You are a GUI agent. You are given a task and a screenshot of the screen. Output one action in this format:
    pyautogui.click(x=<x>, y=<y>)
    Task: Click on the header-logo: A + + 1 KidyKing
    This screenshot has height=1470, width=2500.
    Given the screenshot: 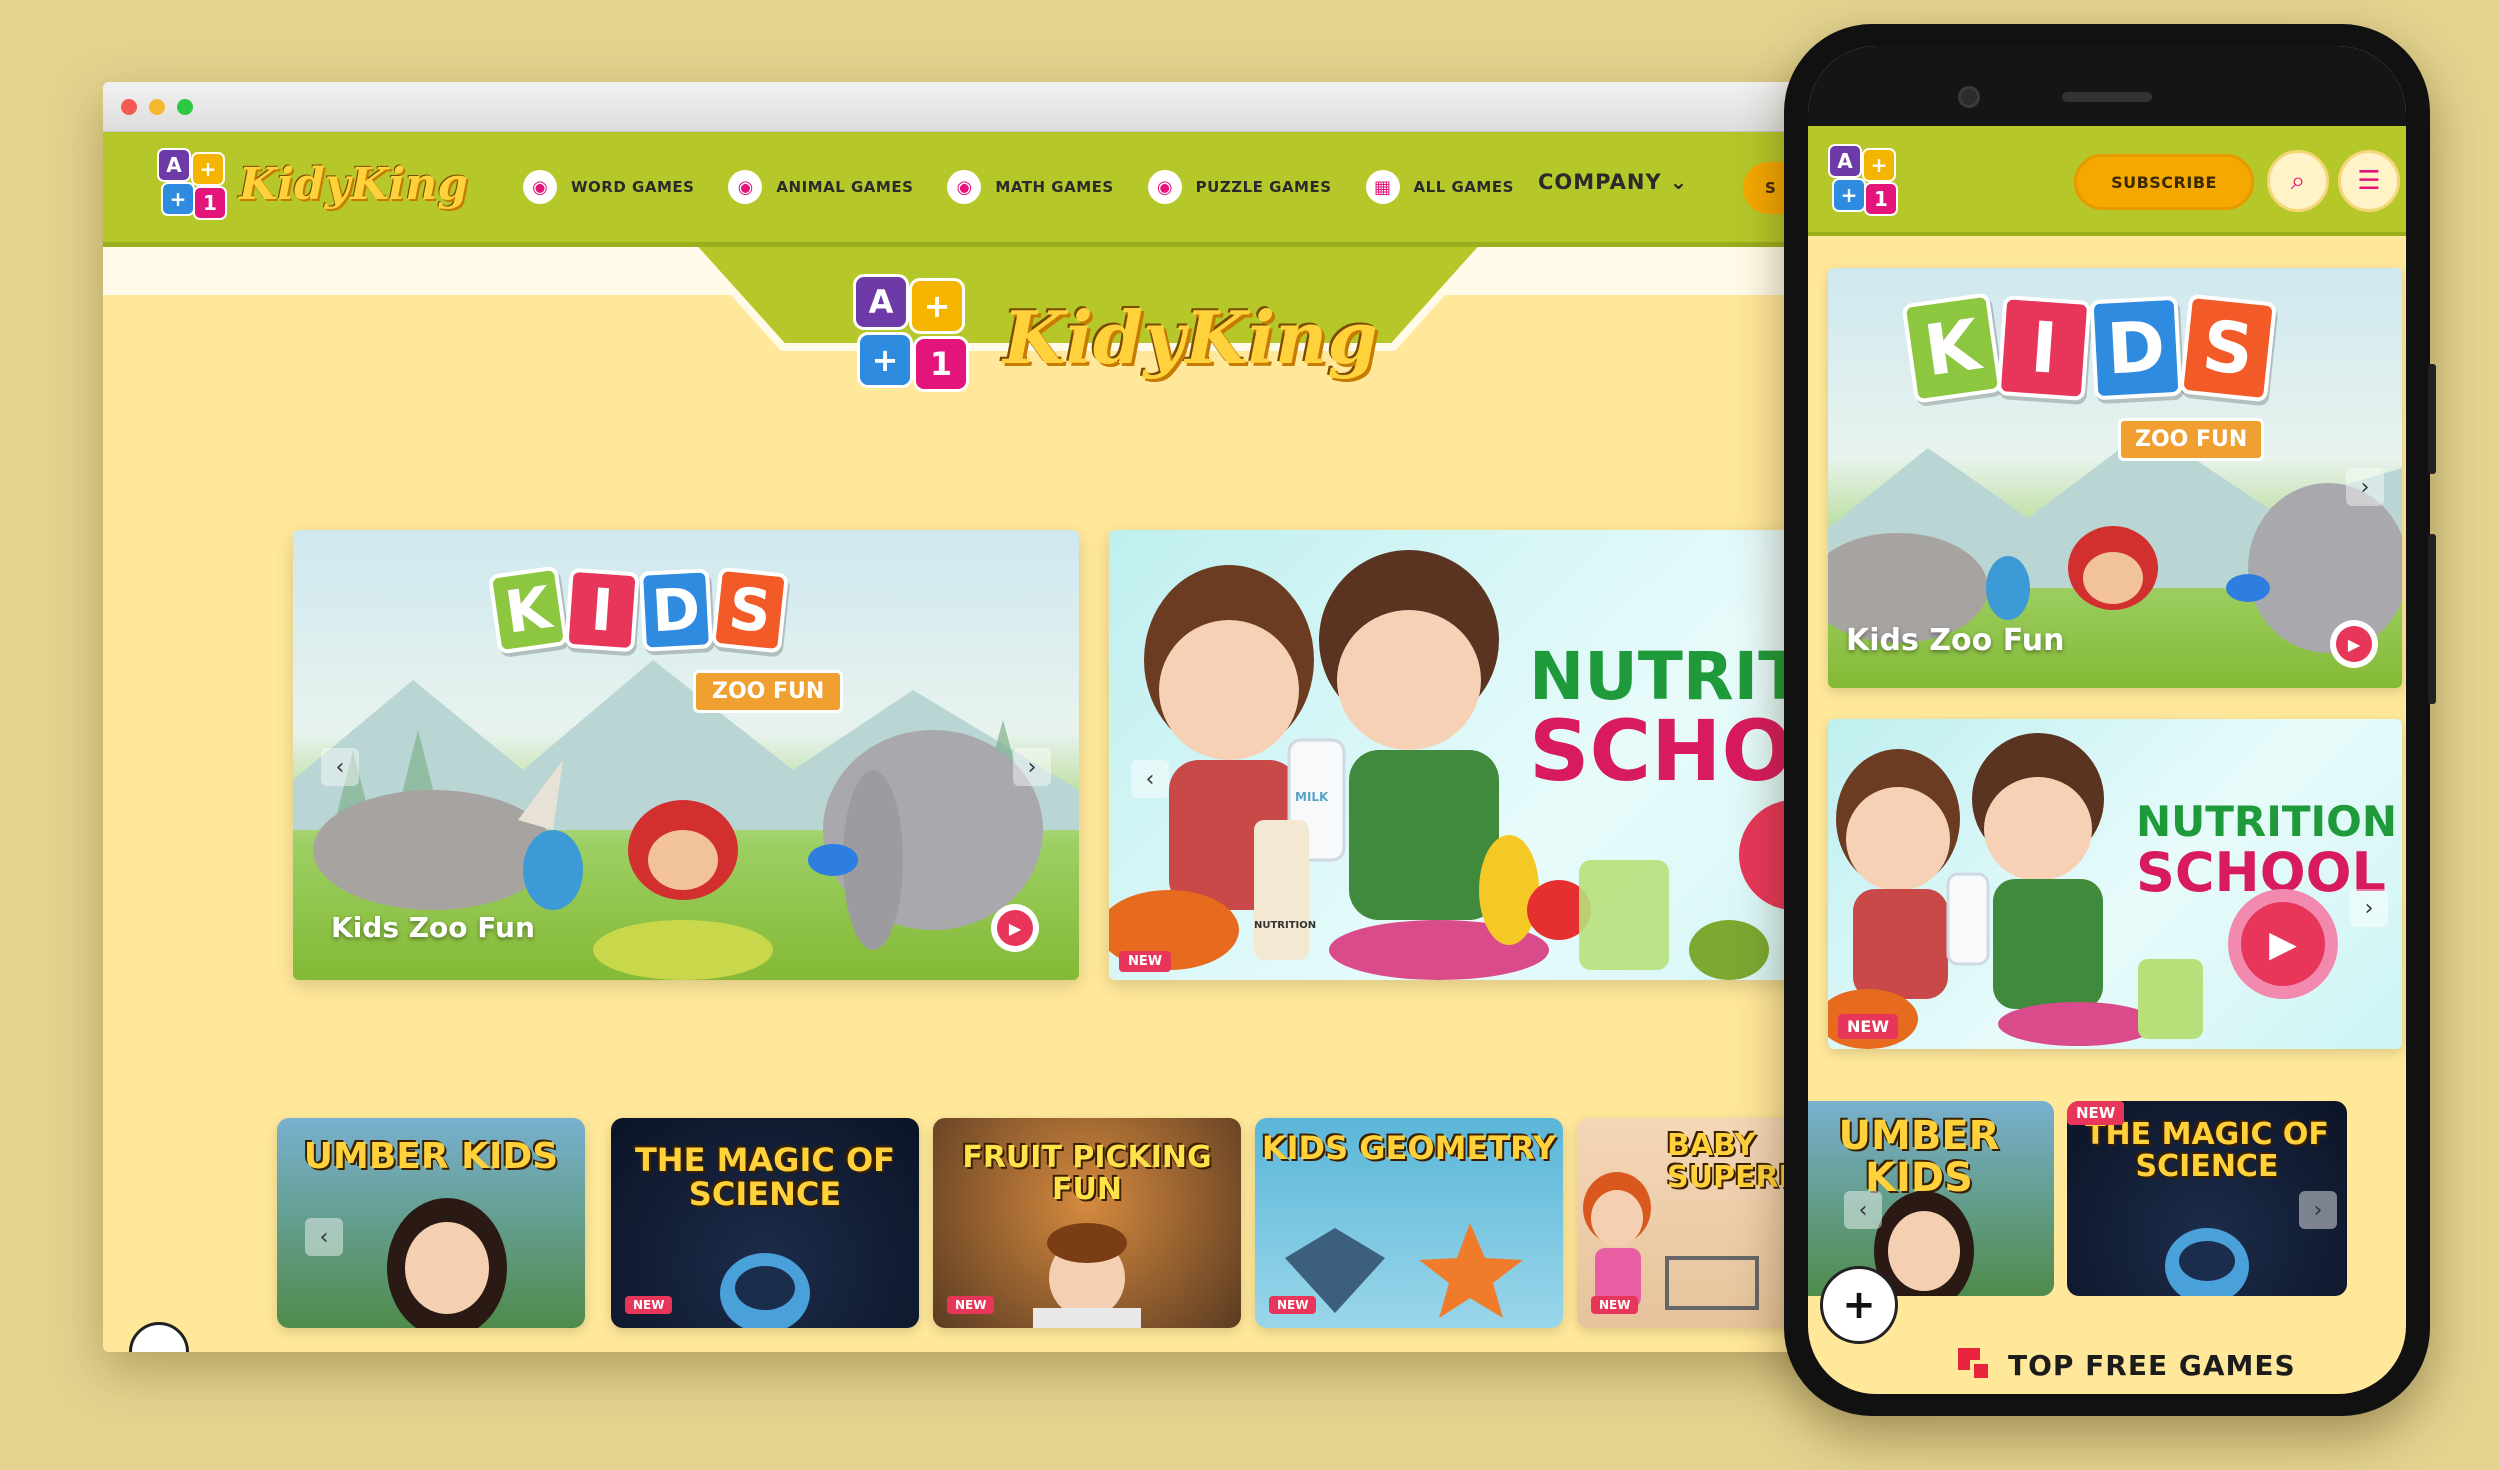 What is the action you would take?
    pyautogui.click(x=310, y=184)
    